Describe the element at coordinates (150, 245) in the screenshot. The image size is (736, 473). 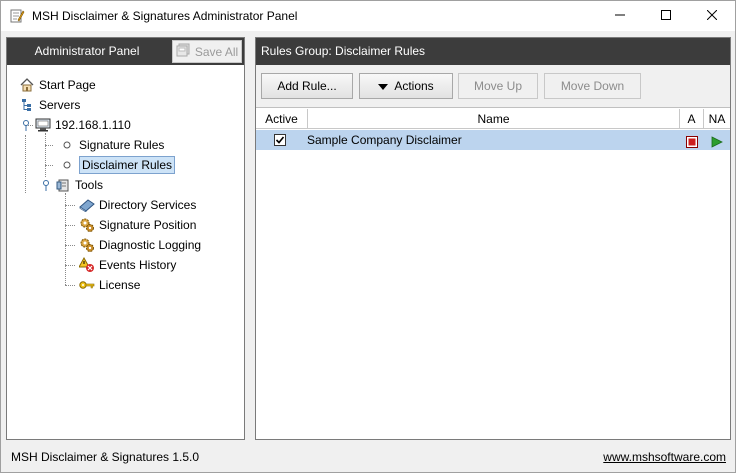
I see `tree-item-label: Diagnostic Logging` at that location.